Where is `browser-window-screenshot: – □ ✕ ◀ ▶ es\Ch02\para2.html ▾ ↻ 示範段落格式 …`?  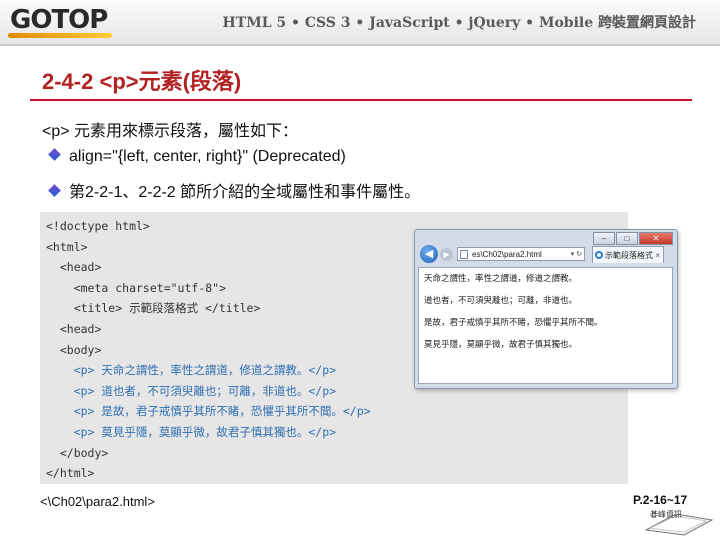
browser-window-screenshot: – □ ✕ ◀ ▶ es\Ch02\para2.html ▾ ↻ 示範段落格式 … is located at coordinates (546, 309).